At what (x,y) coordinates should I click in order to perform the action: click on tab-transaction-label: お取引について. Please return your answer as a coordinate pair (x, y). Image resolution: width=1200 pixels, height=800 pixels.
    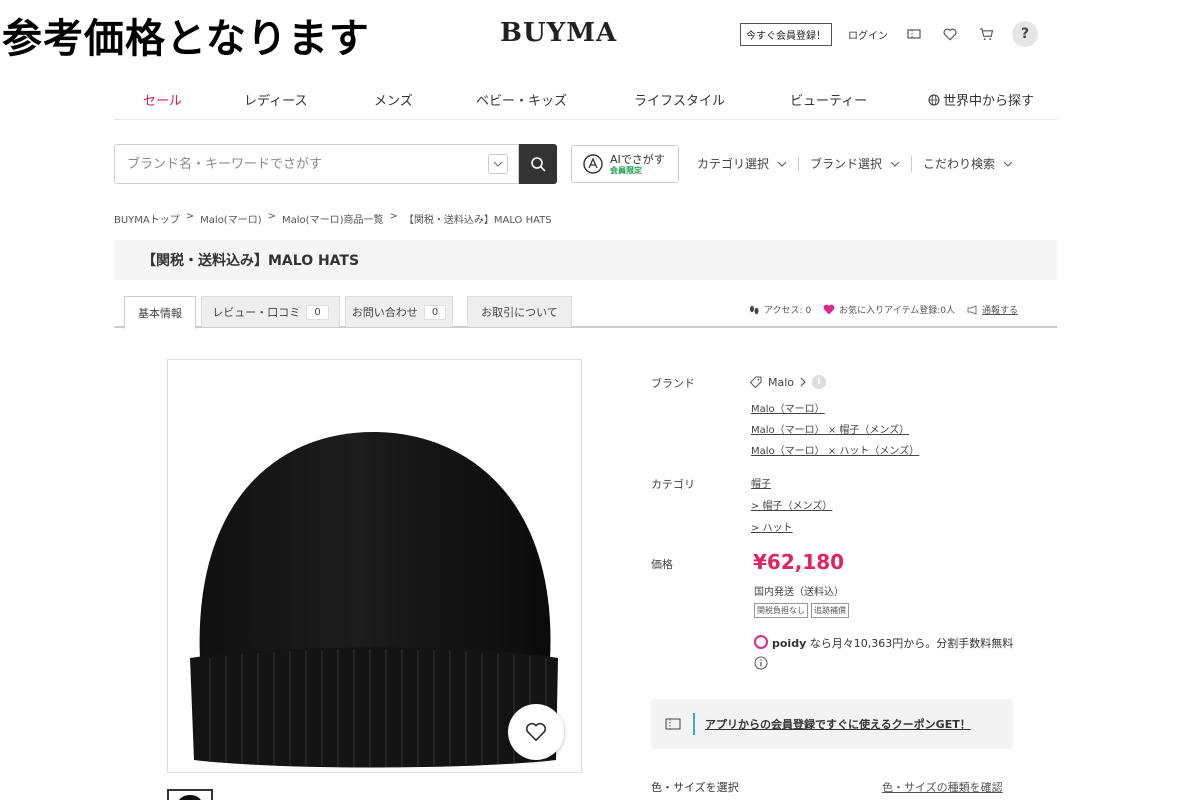
    Looking at the image, I should click on (519, 312).